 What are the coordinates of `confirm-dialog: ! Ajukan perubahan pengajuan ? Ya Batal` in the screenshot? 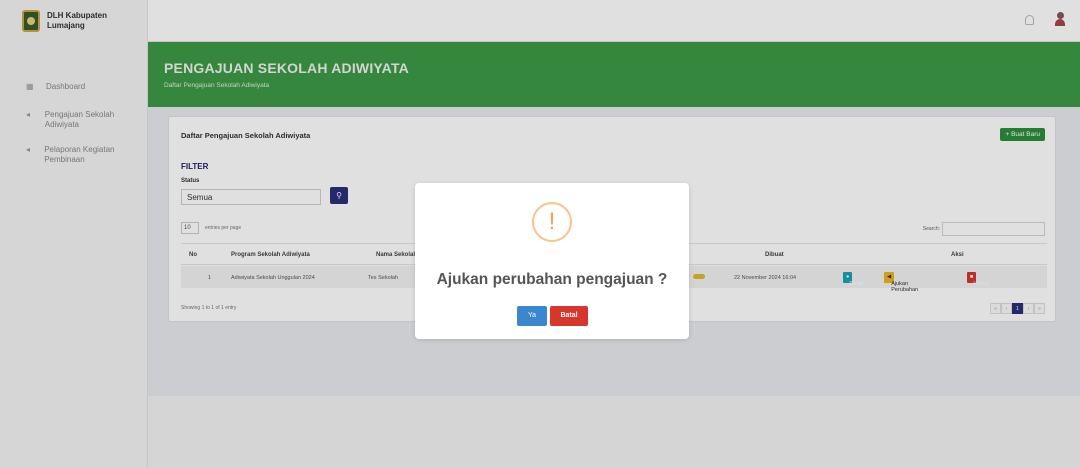 It's located at (552, 261).